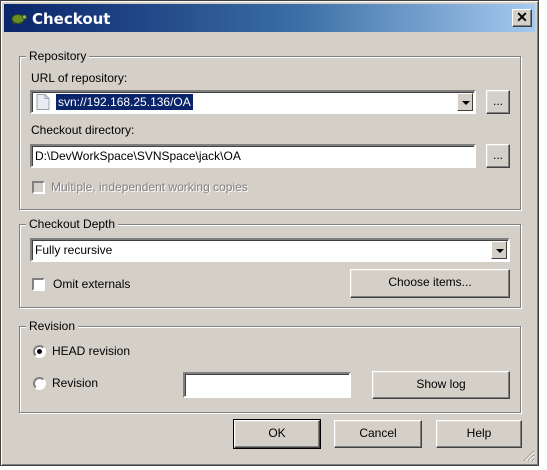 The width and height of the screenshot is (547, 470). I want to click on repository-legend: Repository, so click(58, 56).